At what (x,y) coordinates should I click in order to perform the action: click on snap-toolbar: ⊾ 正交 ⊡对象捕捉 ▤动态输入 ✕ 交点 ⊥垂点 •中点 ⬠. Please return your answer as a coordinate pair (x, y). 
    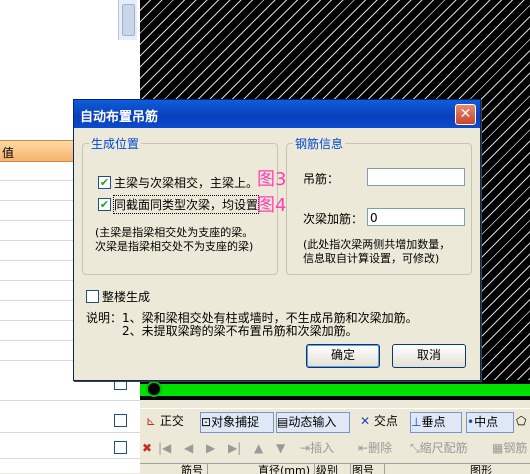
    Looking at the image, I should click on (335, 421).